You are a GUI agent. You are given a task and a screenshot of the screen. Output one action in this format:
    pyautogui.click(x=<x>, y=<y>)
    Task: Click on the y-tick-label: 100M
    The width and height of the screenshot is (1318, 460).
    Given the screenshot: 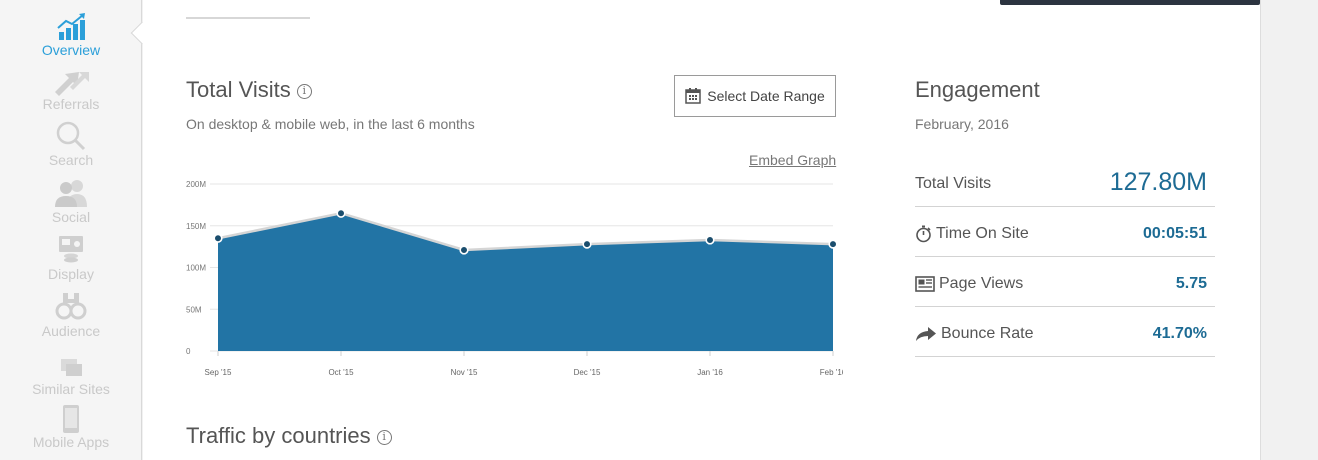 What is the action you would take?
    pyautogui.click(x=196, y=268)
    